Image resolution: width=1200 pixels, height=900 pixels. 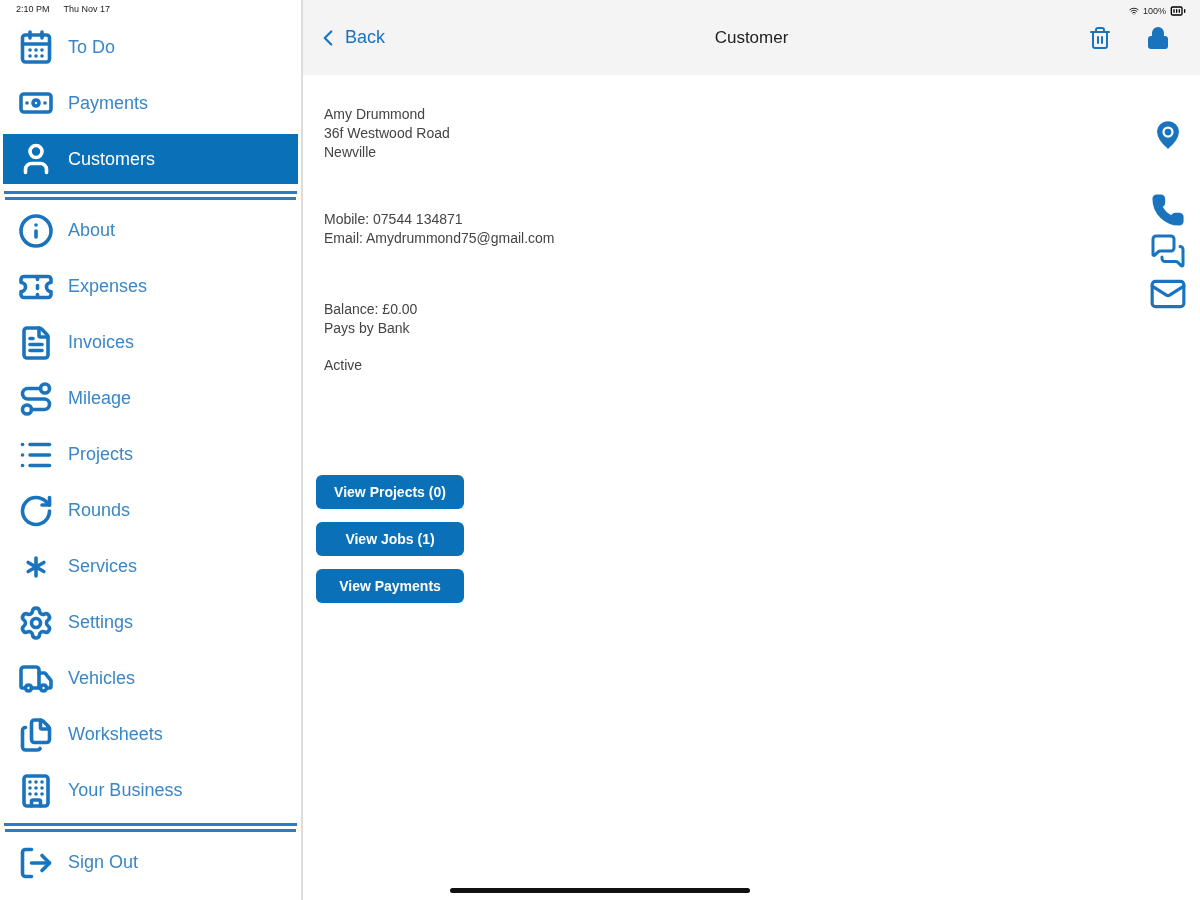 I want to click on sidebar-item: Payments, so click(x=150, y=103).